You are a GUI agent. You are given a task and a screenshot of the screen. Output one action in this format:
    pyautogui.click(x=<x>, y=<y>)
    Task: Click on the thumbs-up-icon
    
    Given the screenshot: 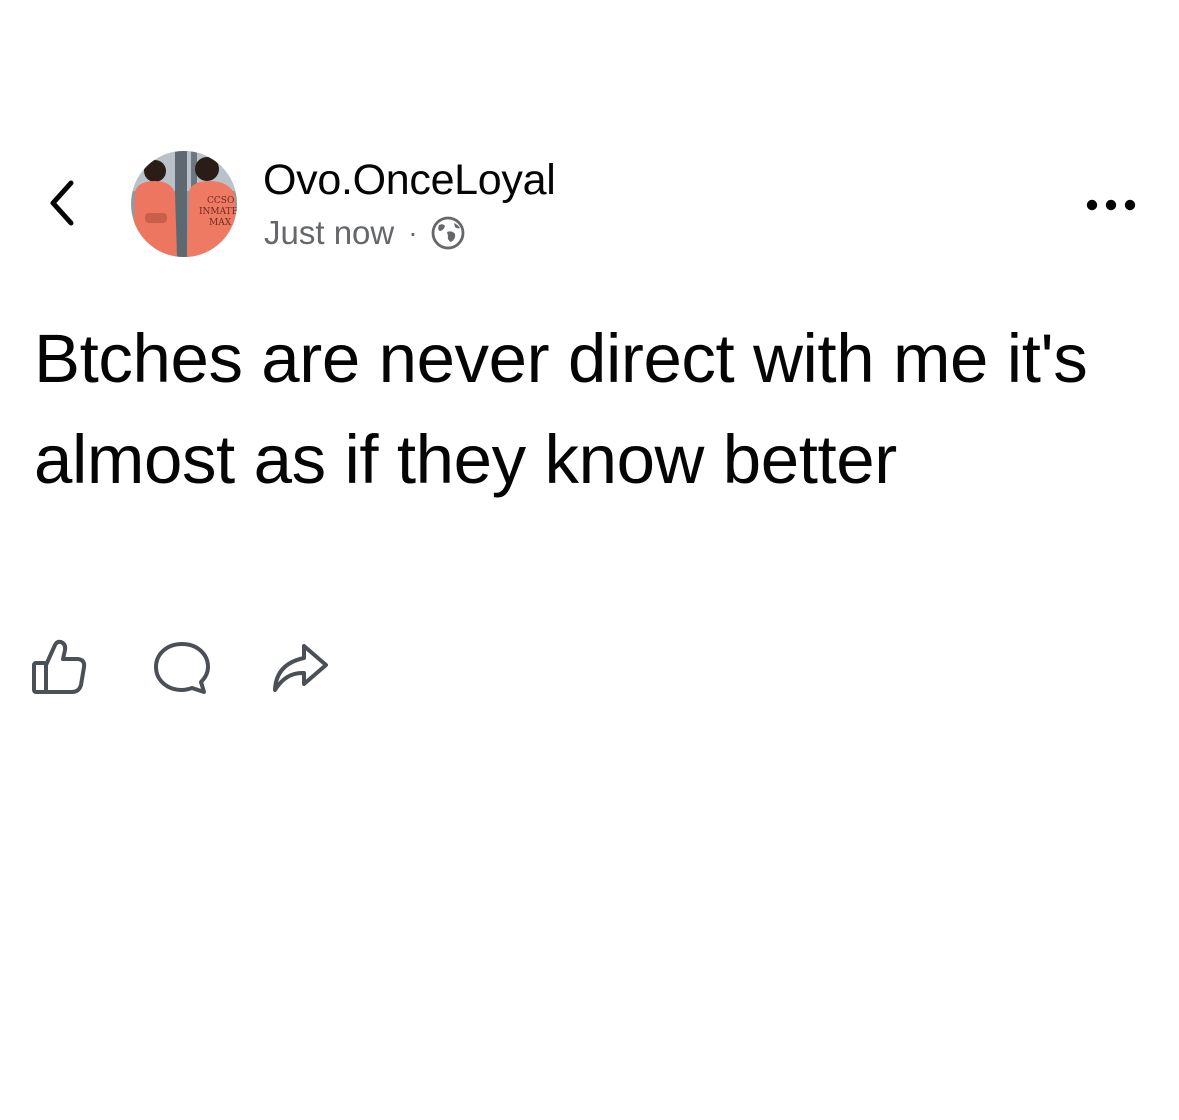 What is the action you would take?
    pyautogui.click(x=59, y=666)
    